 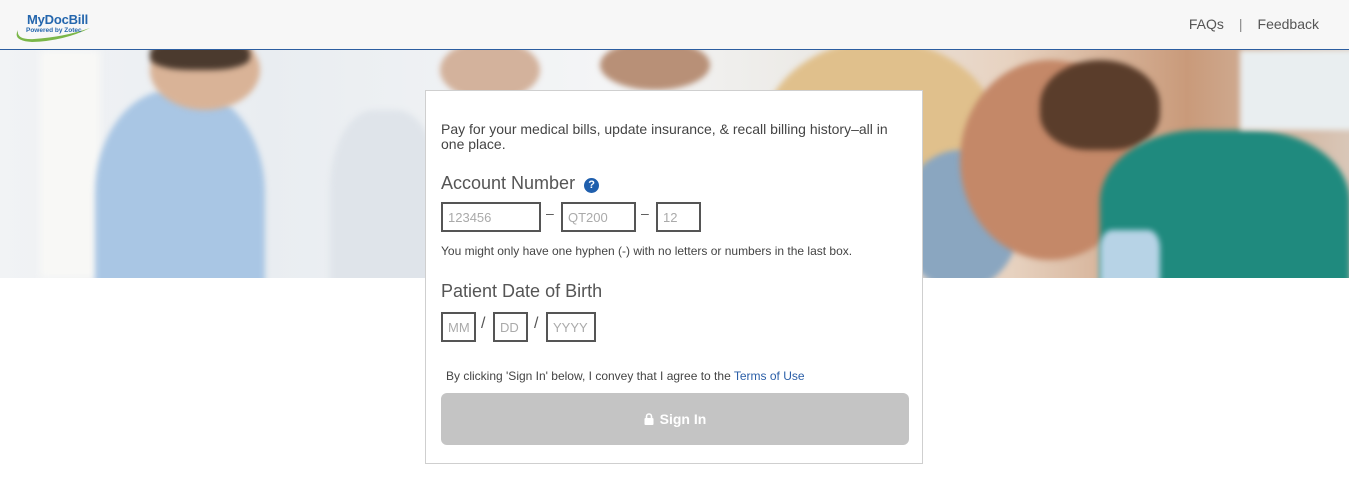 I want to click on account-number-part1-input, so click(x=491, y=217).